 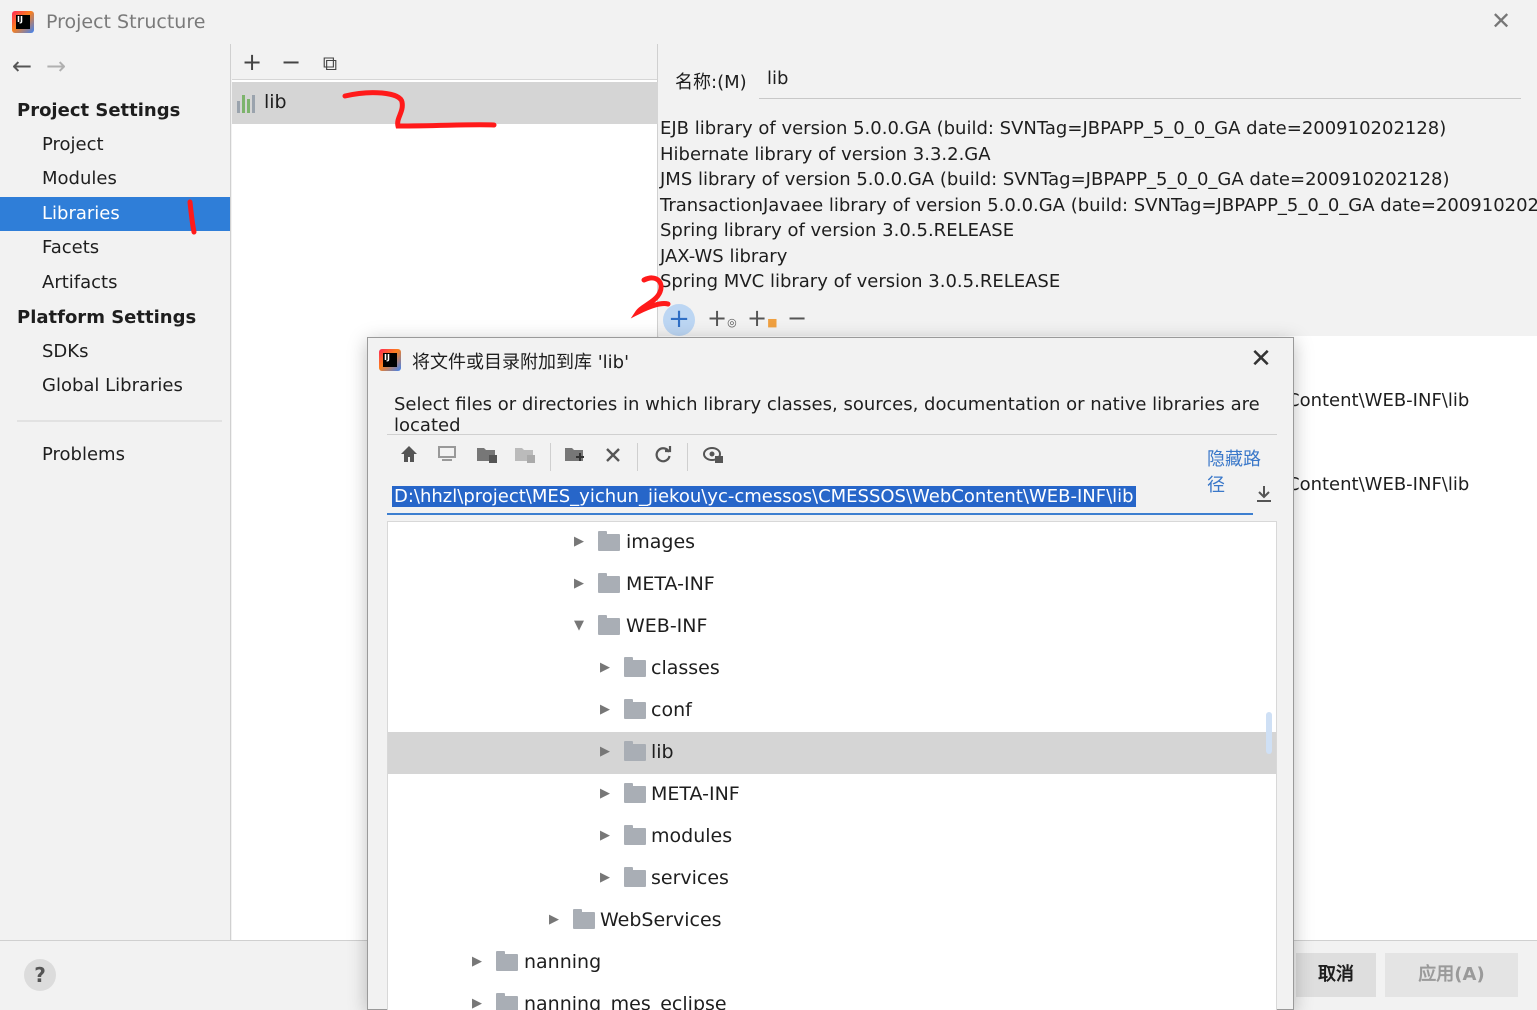 I want to click on window-close-icon: ✕, so click(x=1501, y=21).